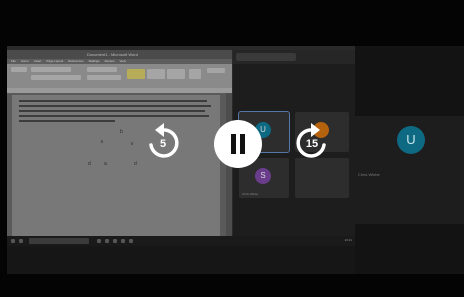 The image size is (464, 297). I want to click on structure-glyph: b, so click(121, 132).